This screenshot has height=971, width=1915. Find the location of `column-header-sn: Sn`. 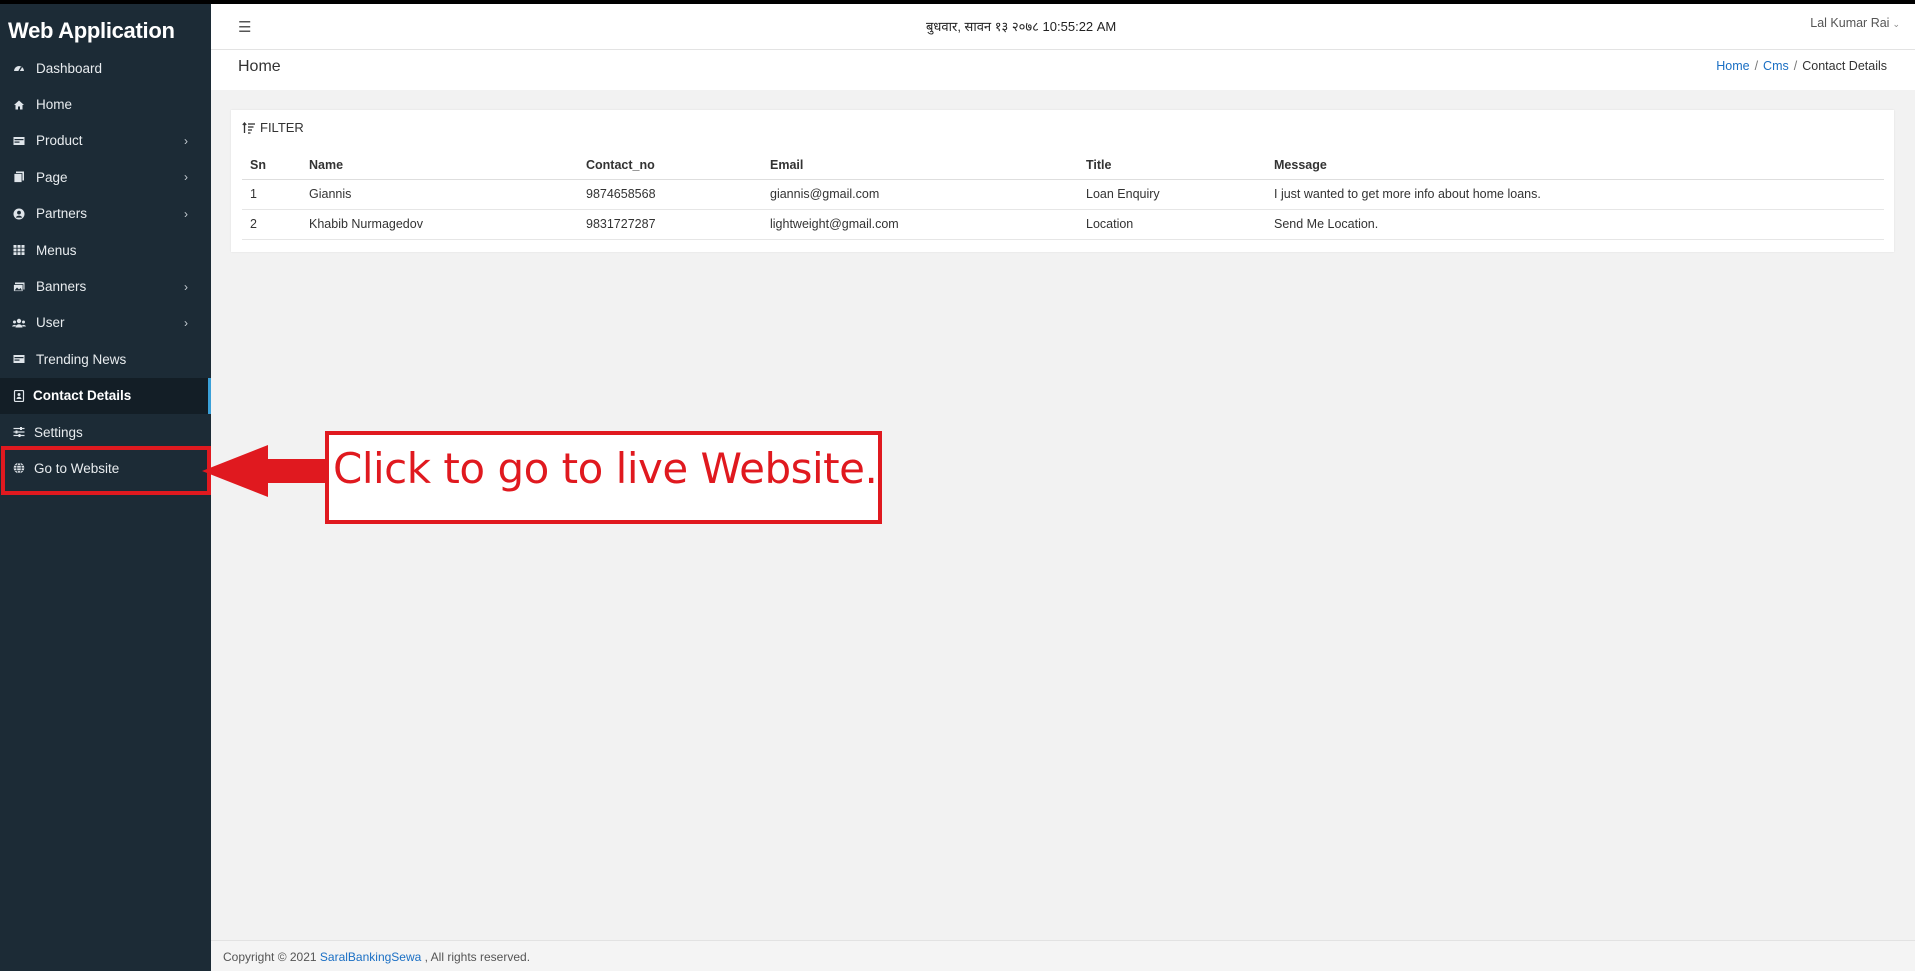

column-header-sn: Sn is located at coordinates (271, 165).